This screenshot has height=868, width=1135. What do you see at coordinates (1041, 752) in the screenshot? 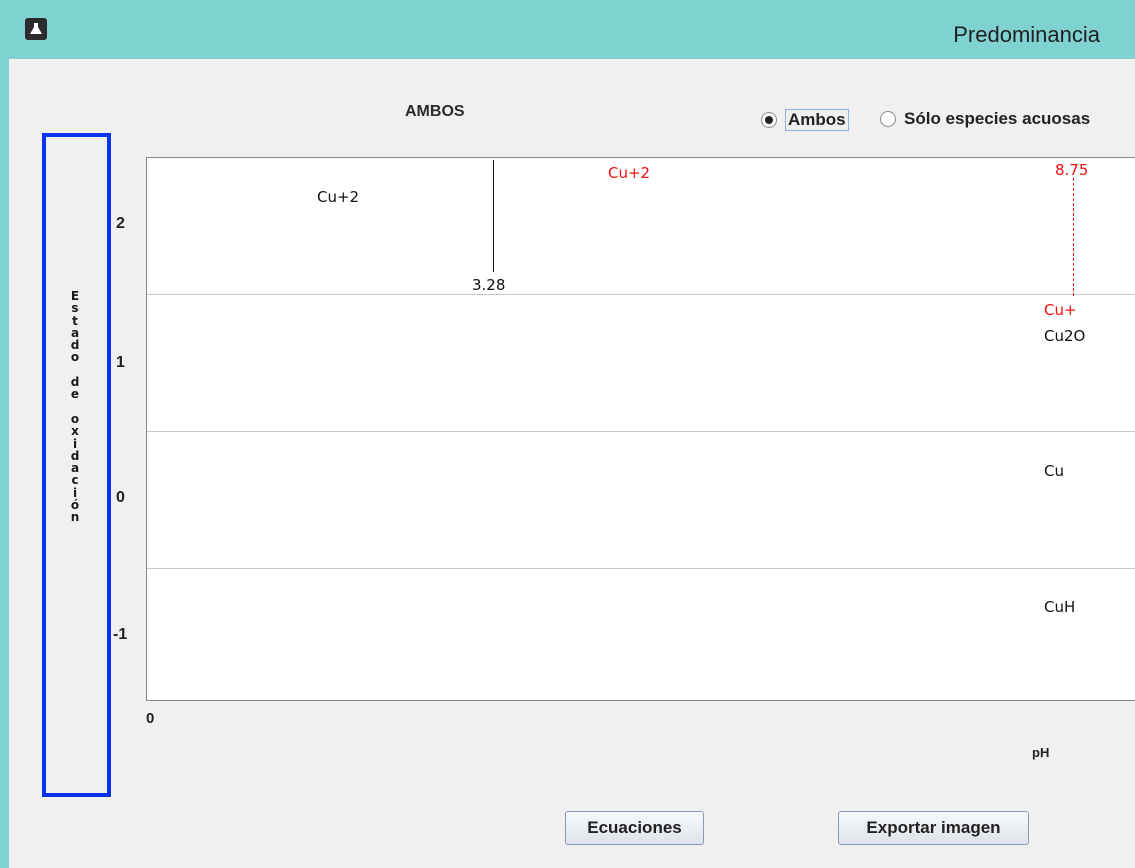
I see `x-axis-label: pH` at bounding box center [1041, 752].